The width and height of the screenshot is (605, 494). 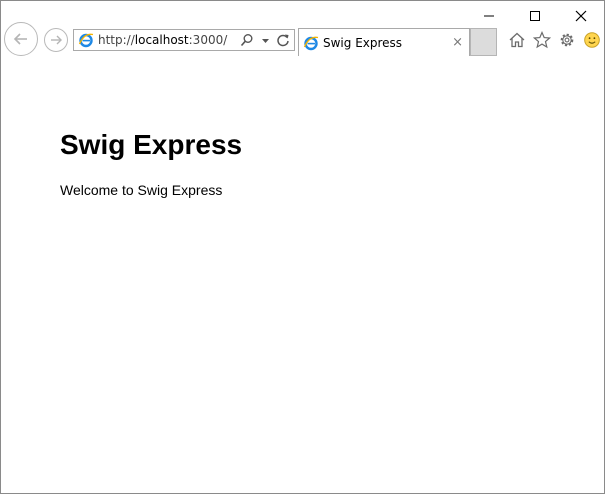 I want to click on home-button, so click(x=516, y=39).